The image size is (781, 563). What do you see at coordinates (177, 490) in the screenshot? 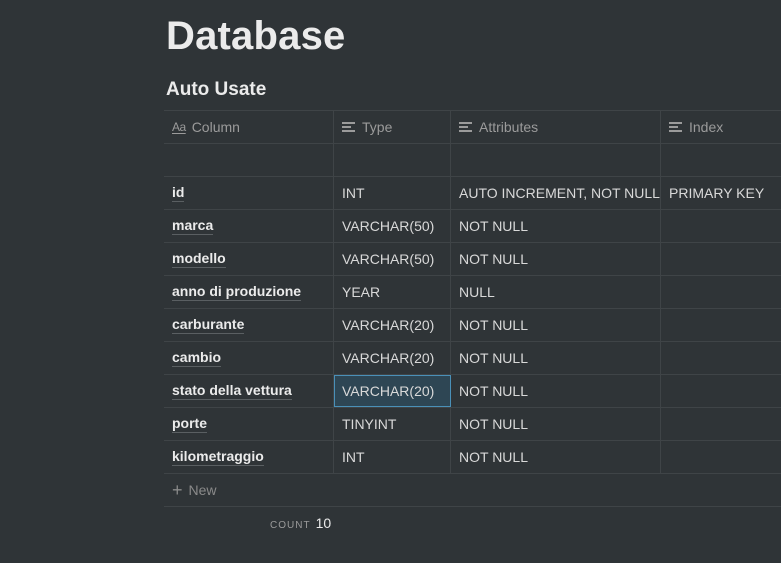
I see `plus-icon: +` at bounding box center [177, 490].